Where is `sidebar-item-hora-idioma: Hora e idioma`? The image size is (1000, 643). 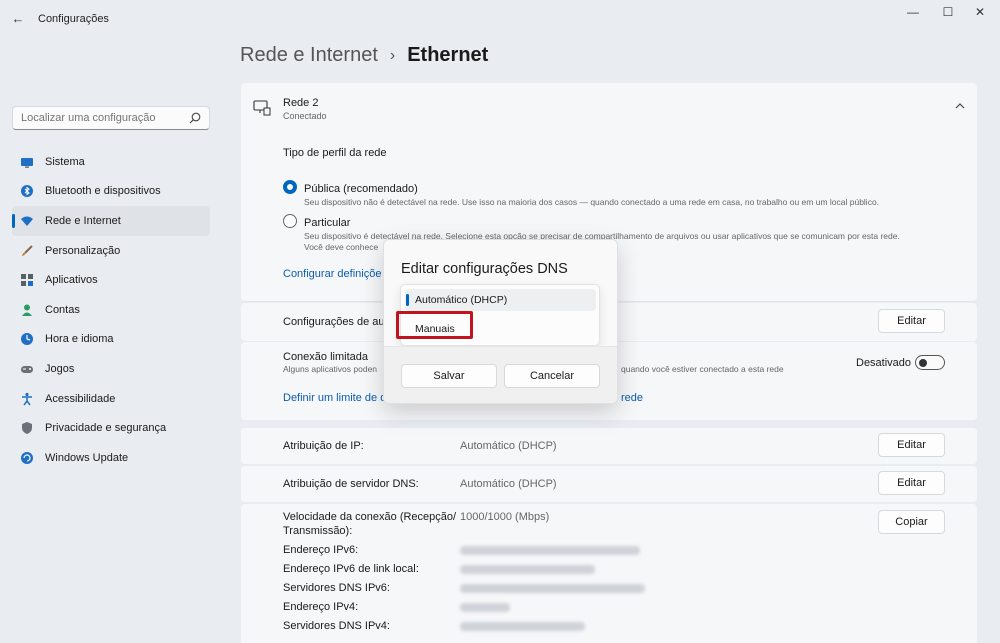 sidebar-item-hora-idioma: Hora e idioma is located at coordinates (111, 340).